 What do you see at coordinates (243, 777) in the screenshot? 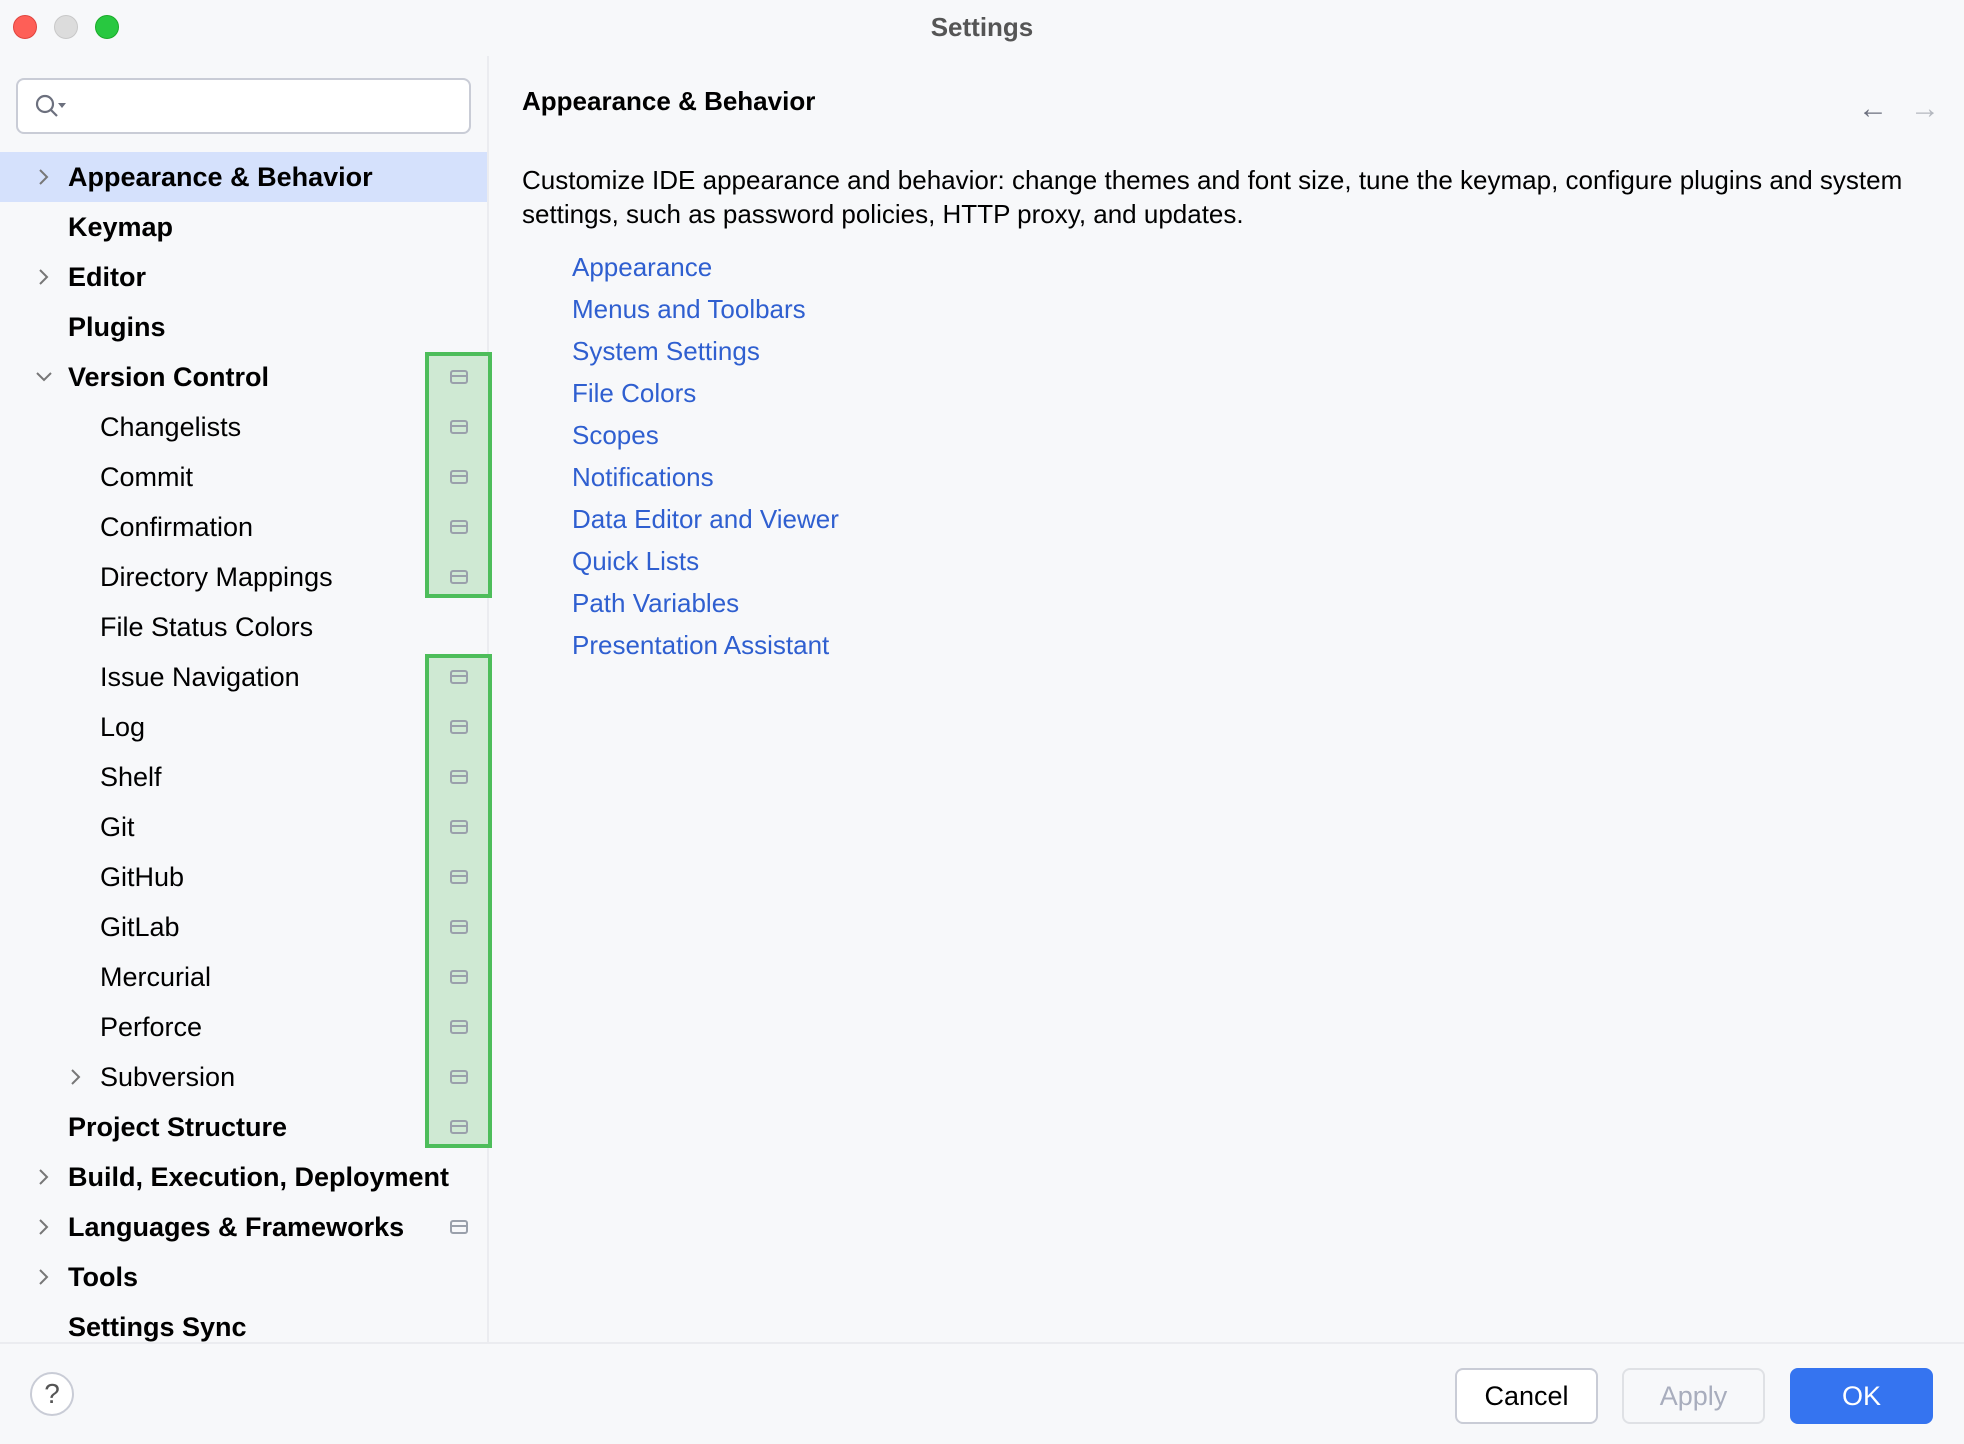
I see `tree-item-shelf: Shelf` at bounding box center [243, 777].